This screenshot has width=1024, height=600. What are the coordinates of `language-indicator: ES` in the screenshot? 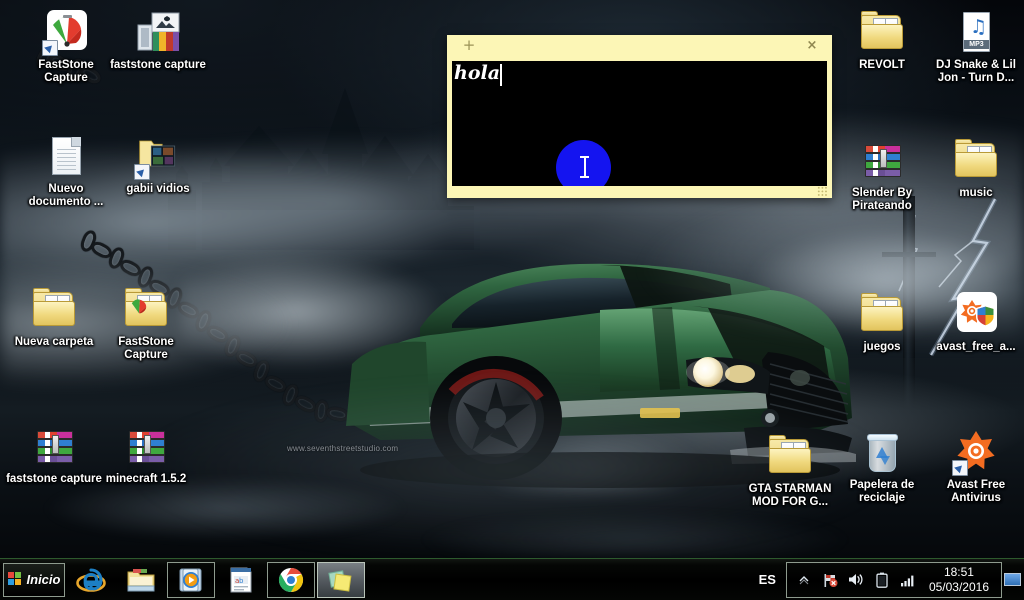 It's located at (770, 579).